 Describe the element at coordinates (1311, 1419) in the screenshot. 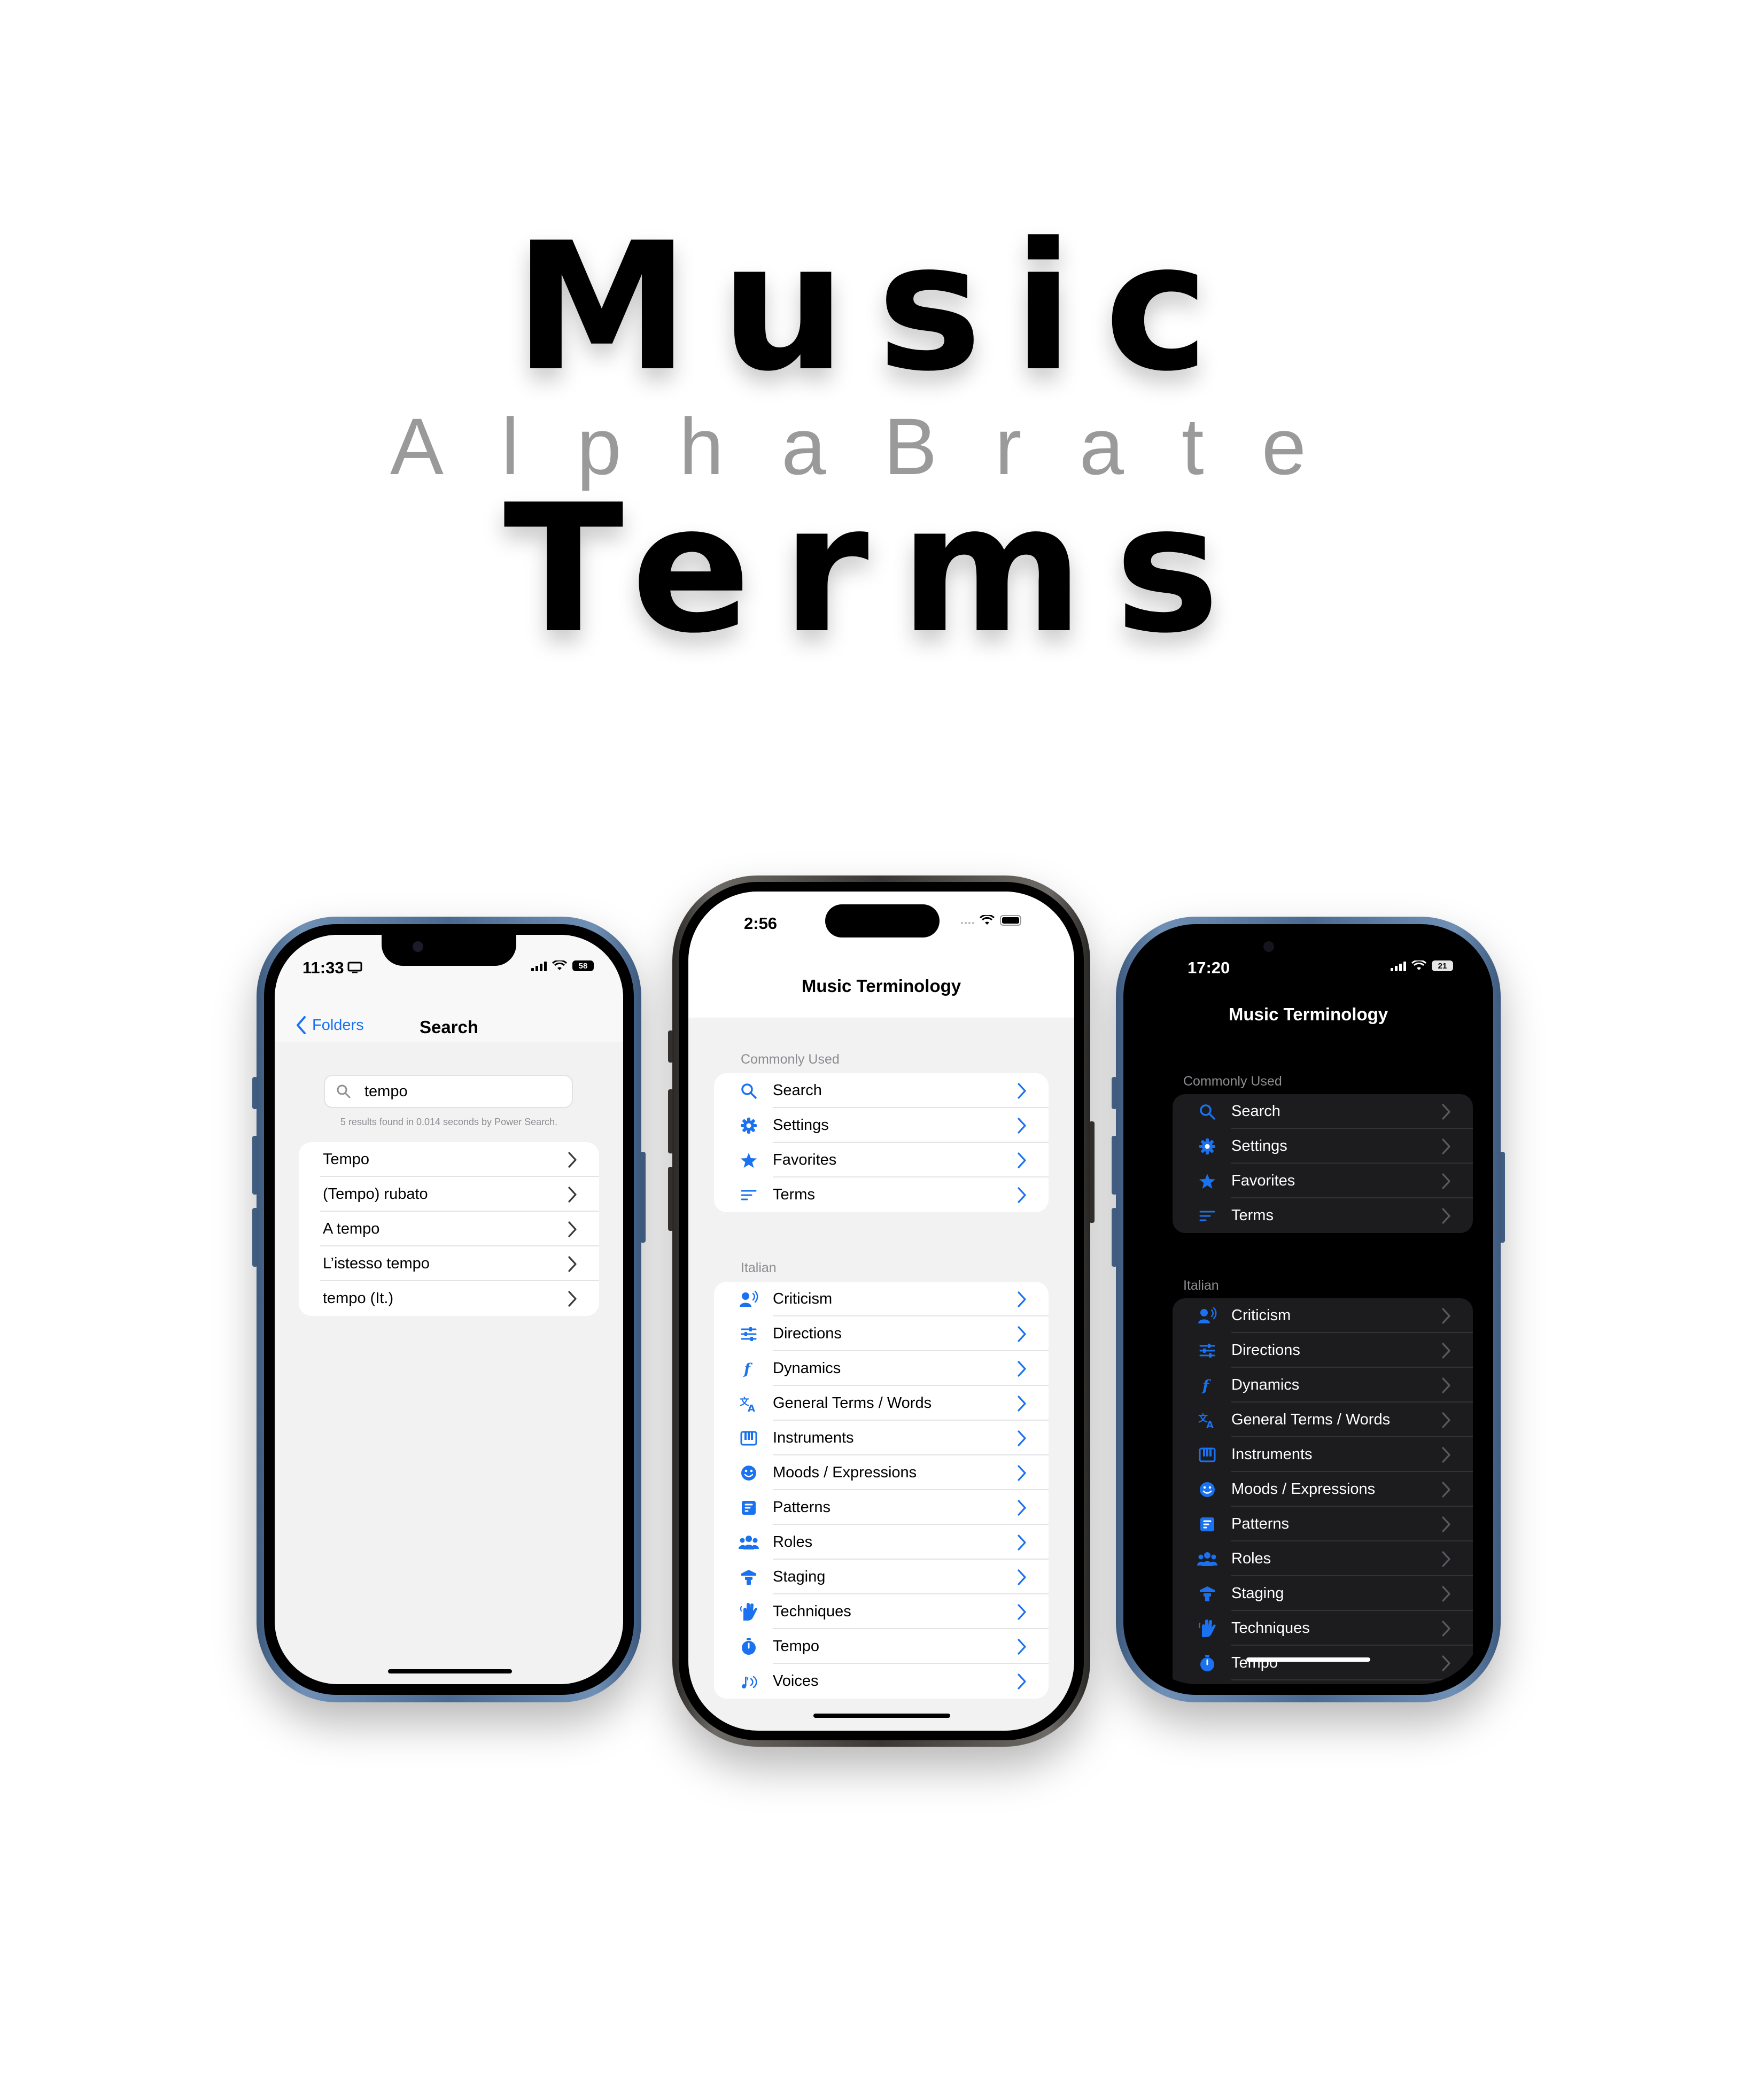

I see `list-item-label: General Terms / Words` at that location.